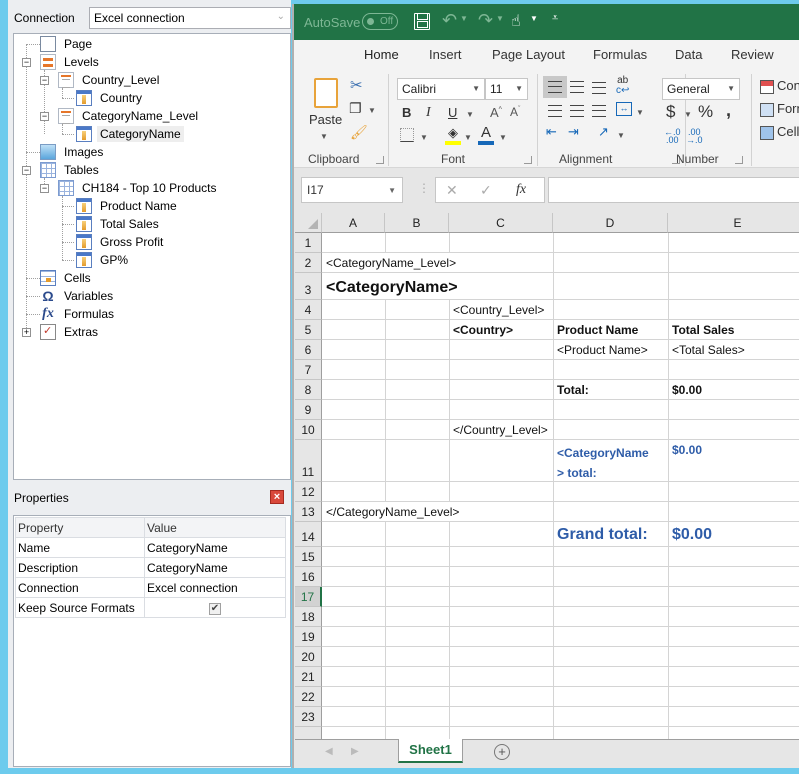 This screenshot has height=774, width=799. What do you see at coordinates (515, 112) in the screenshot?
I see `decrease-font-size-button: Aˇ` at bounding box center [515, 112].